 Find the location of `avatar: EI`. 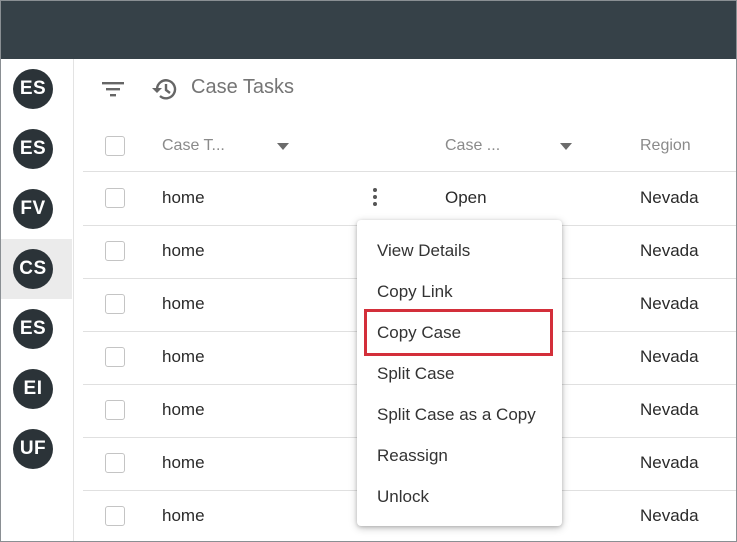

avatar: EI is located at coordinates (33, 389).